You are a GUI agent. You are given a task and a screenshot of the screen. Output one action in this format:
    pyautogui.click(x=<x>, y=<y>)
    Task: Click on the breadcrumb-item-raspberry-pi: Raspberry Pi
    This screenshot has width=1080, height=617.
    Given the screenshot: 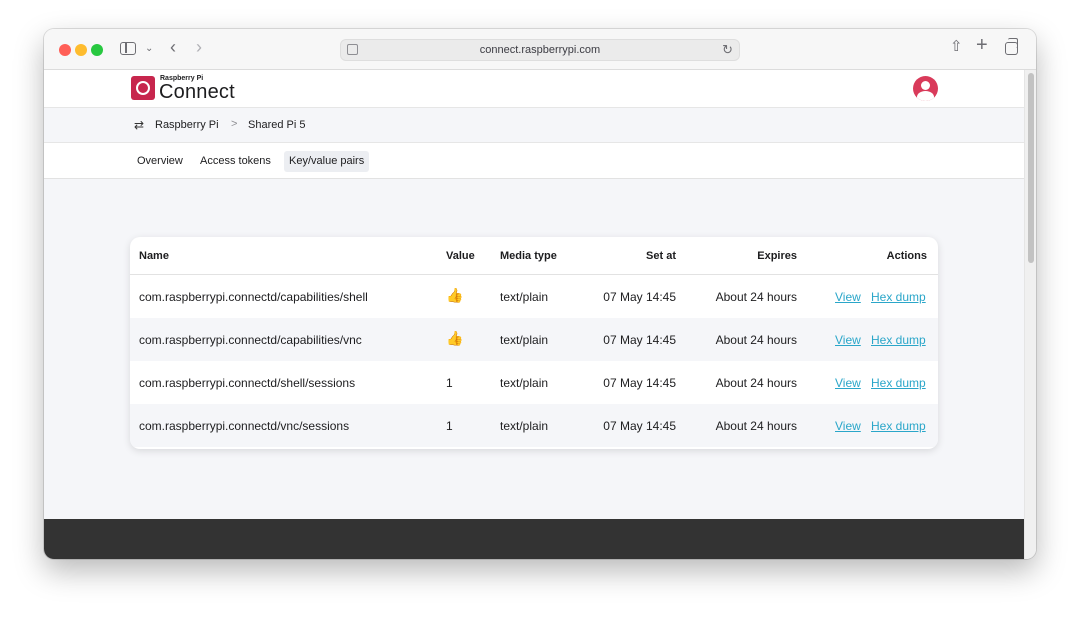 What is the action you would take?
    pyautogui.click(x=187, y=125)
    